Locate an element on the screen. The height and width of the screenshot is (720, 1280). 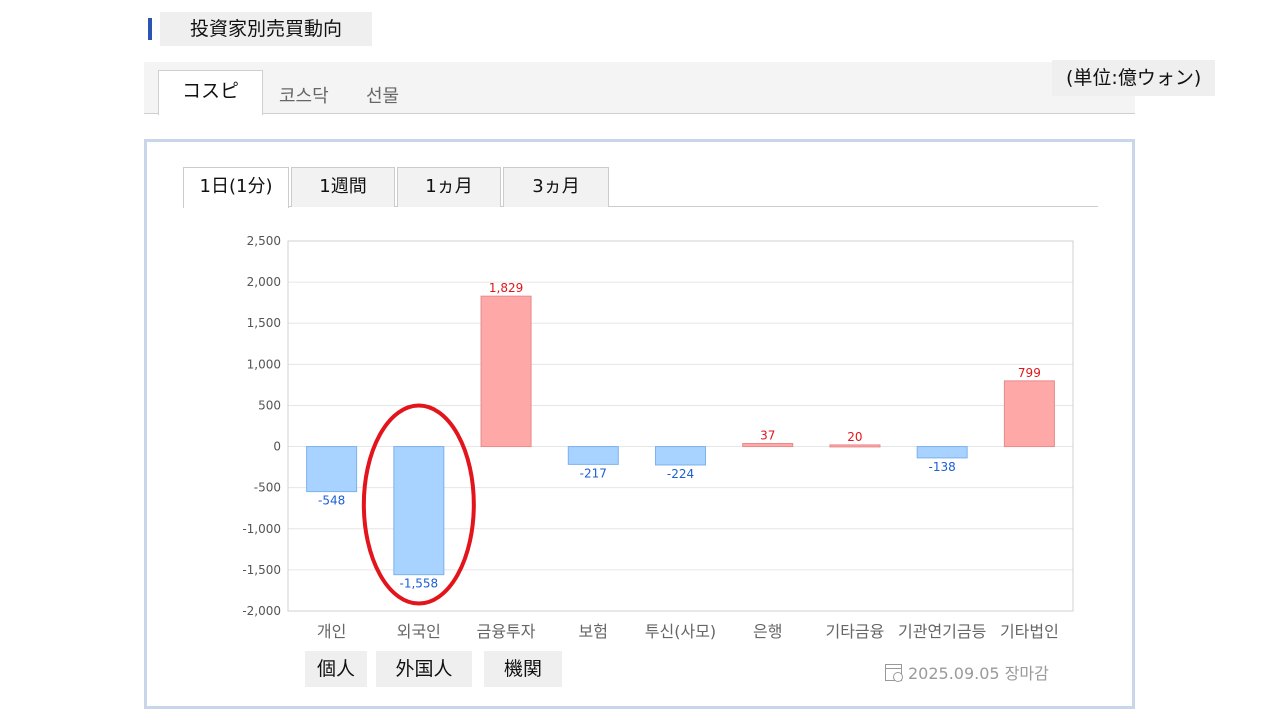
x-tick-label: 보험 is located at coordinates (593, 631).